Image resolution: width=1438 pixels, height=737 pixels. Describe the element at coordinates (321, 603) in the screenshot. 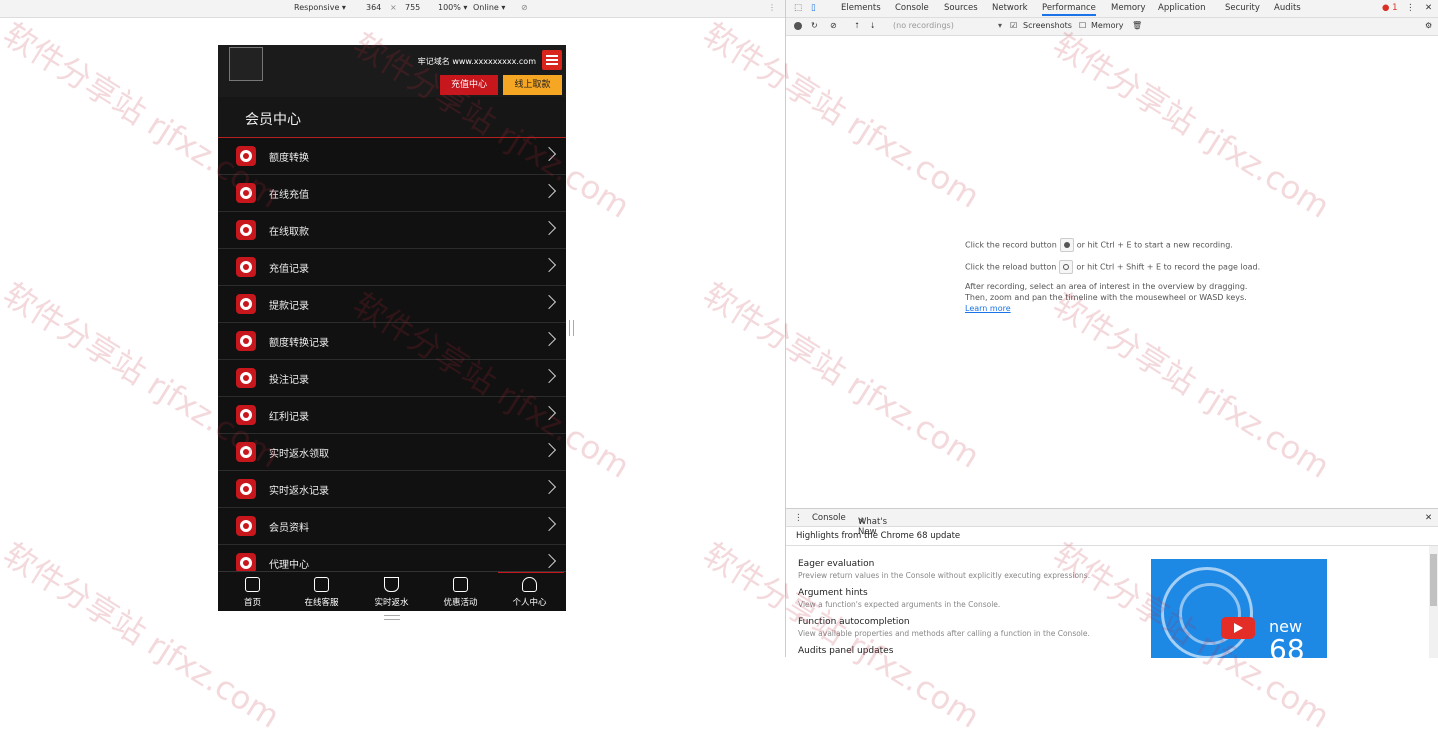

I see `tab-label: 在线客服` at that location.